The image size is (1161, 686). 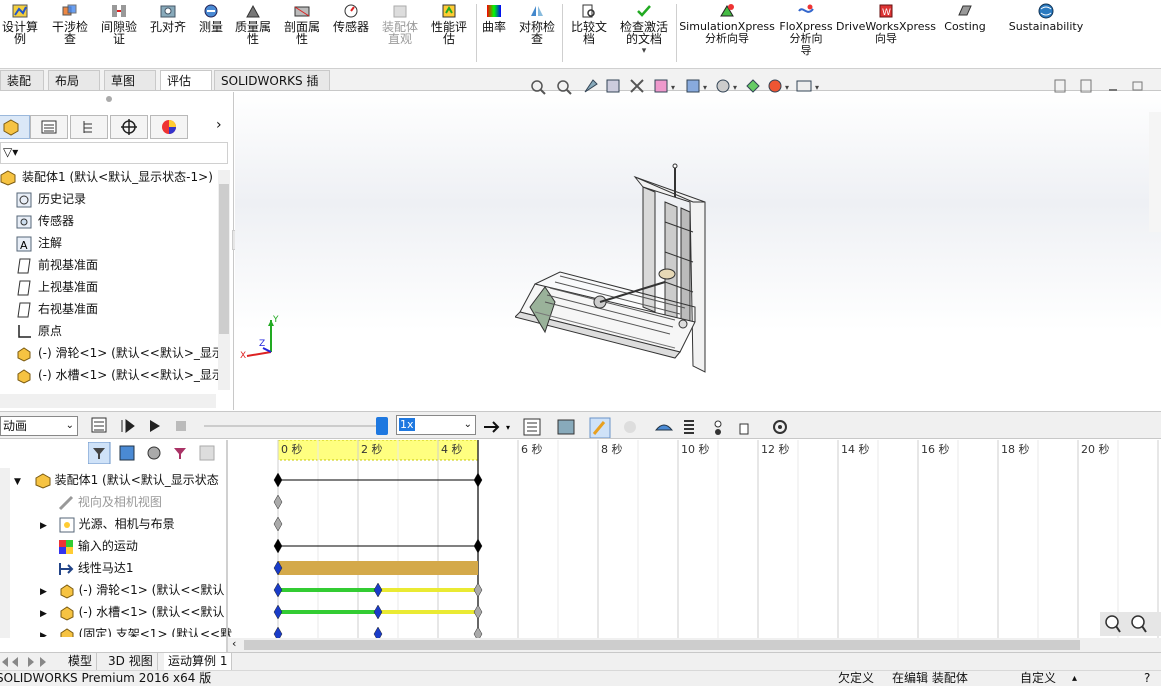 What do you see at coordinates (131, 661) in the screenshot?
I see `tab-3d-views: 3D 视图` at bounding box center [131, 661].